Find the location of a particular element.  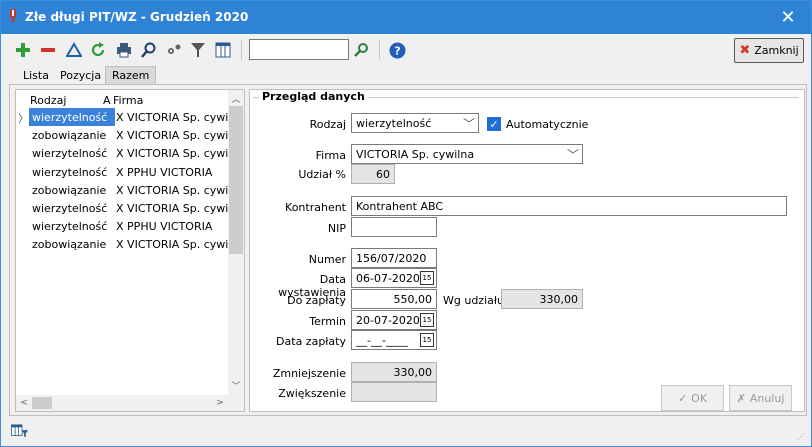

firma-value: VICTORIA Sp. cywilna is located at coordinates (415, 154).